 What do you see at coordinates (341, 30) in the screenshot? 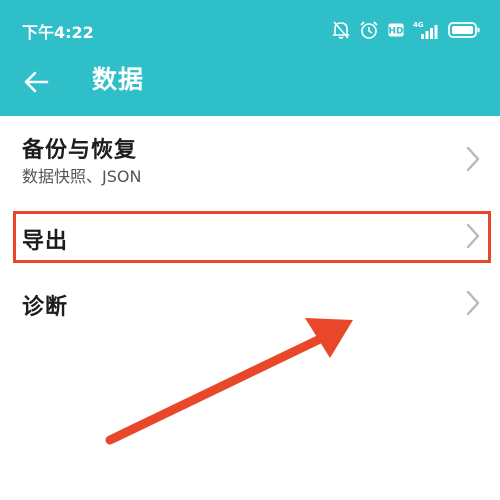
I see `bell-off-icon` at bounding box center [341, 30].